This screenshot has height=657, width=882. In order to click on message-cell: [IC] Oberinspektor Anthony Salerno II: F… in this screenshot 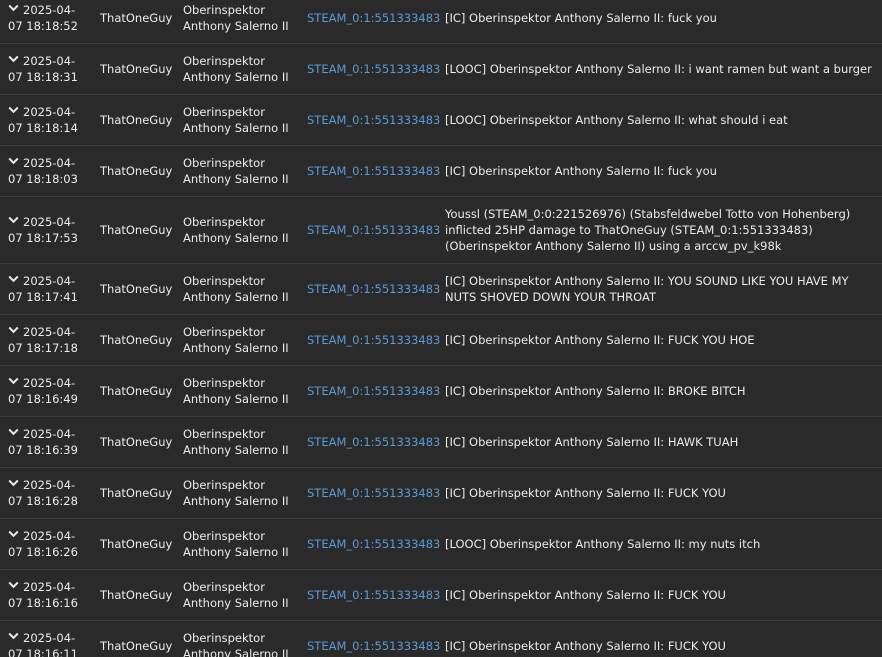, I will do `click(660, 638)`.